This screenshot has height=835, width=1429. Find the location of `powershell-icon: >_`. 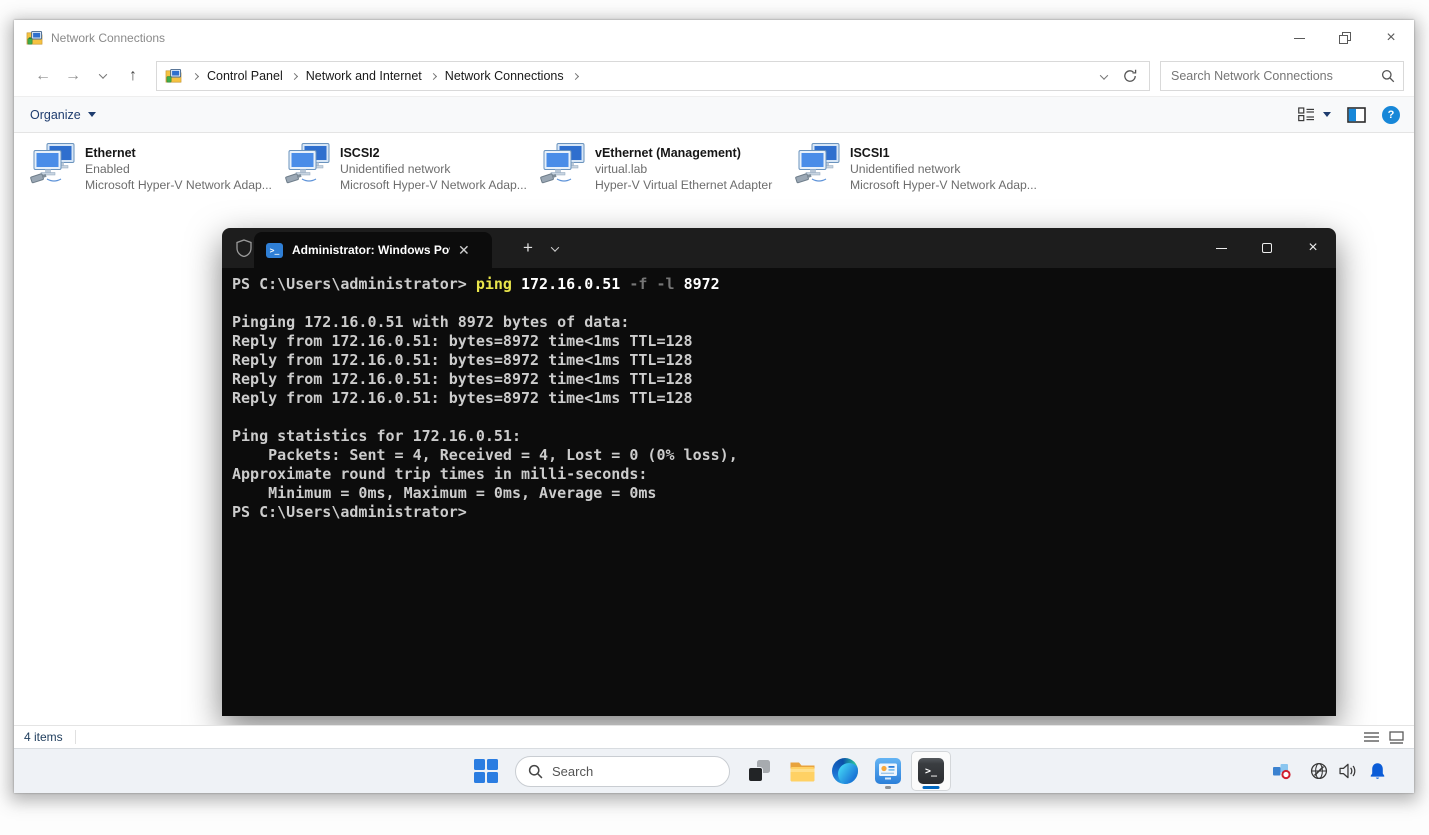

powershell-icon: >_ is located at coordinates (274, 250).